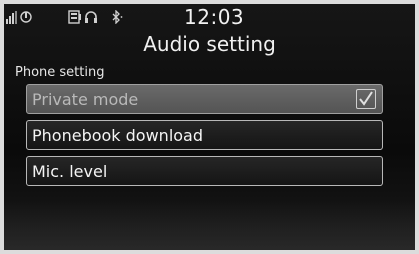 Image resolution: width=419 pixels, height=254 pixels. I want to click on clock: 12:03, so click(214, 17).